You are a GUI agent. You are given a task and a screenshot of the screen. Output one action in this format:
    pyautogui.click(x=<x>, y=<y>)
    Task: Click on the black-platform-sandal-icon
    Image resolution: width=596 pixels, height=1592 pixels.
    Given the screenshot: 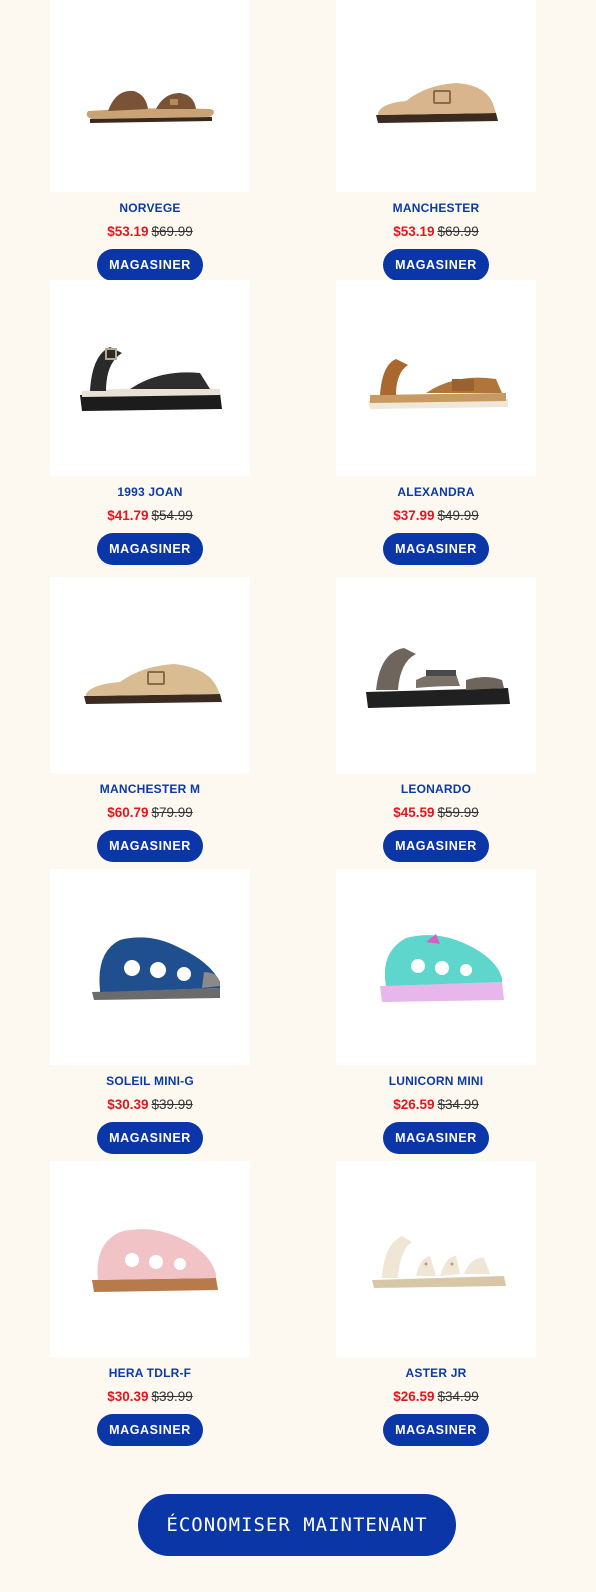 What is the action you would take?
    pyautogui.click(x=151, y=379)
    